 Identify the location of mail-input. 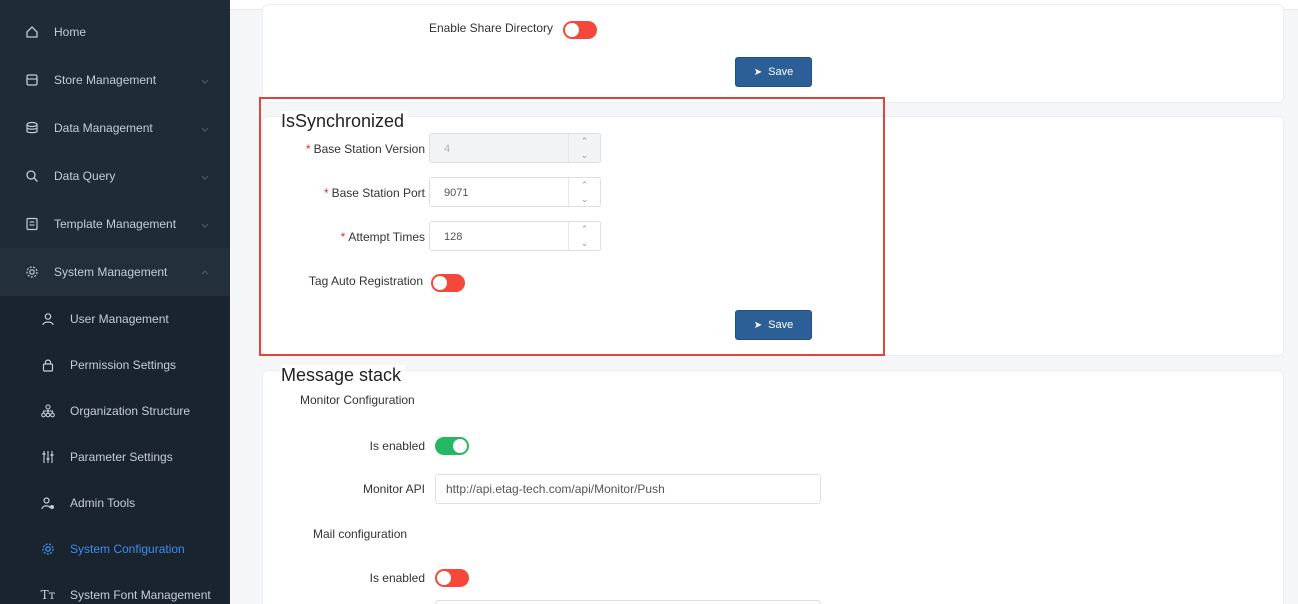
(628, 602).